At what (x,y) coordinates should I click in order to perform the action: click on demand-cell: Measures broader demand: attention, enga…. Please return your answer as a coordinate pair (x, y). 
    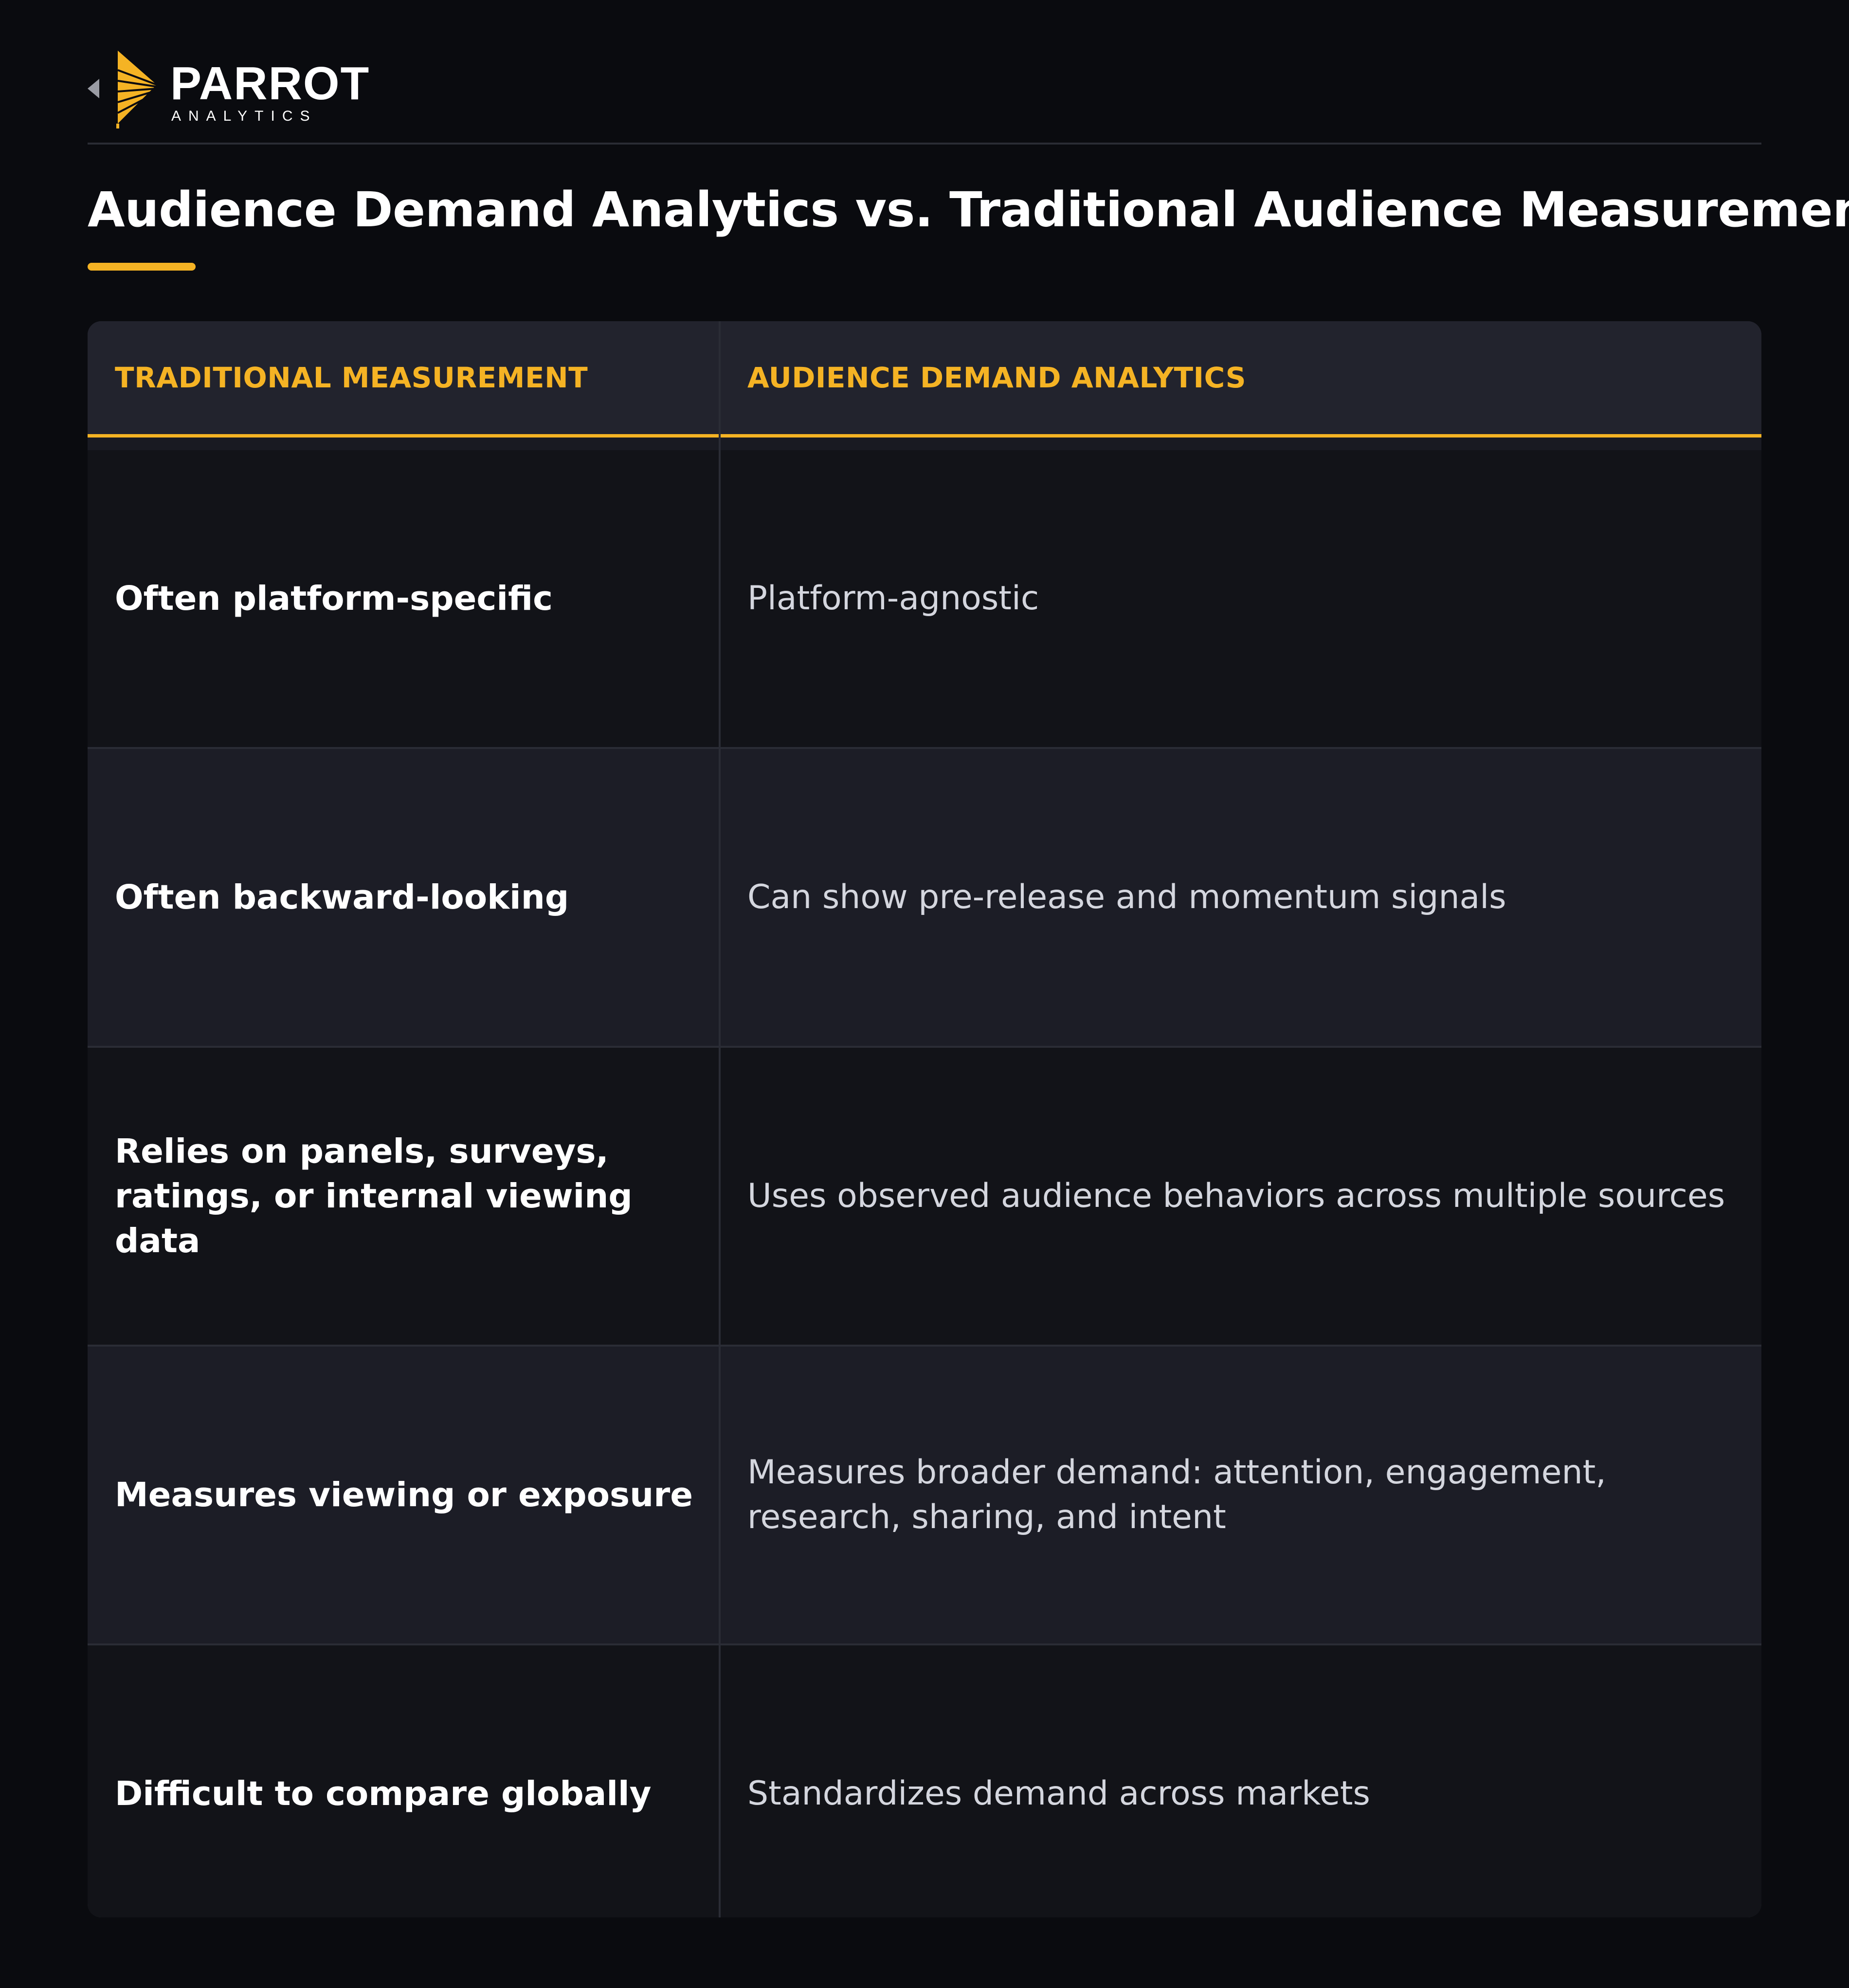
    Looking at the image, I should click on (1243, 1495).